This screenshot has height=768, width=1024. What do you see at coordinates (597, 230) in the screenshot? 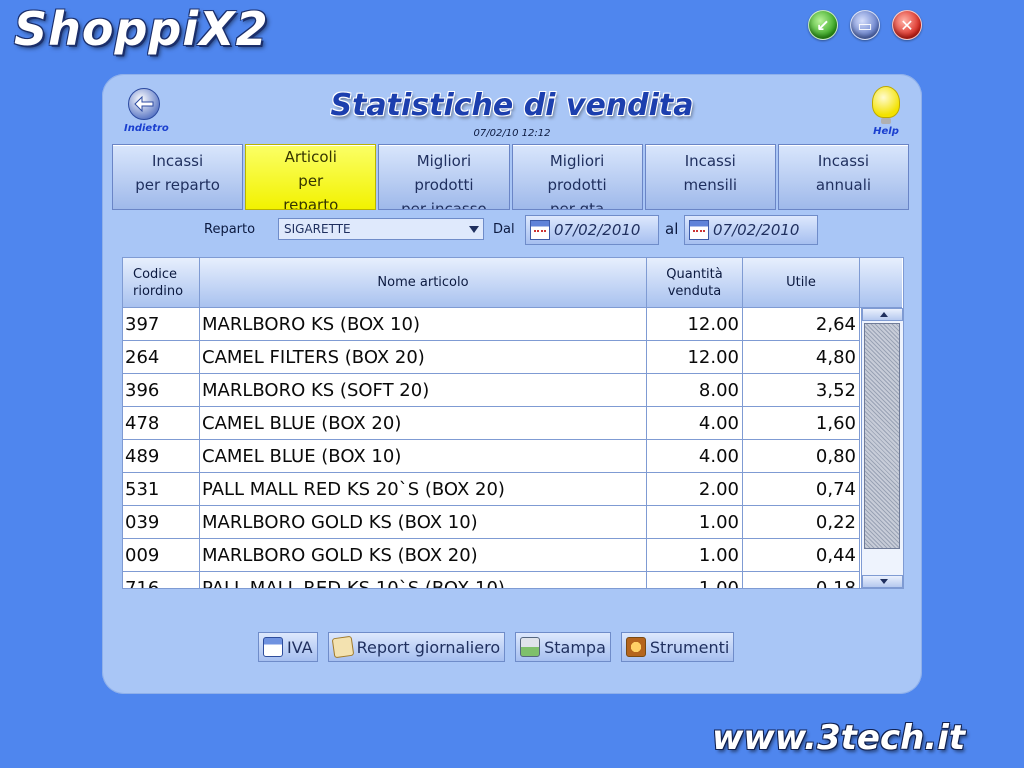
I see `date-from-value: 07/02/2010` at bounding box center [597, 230].